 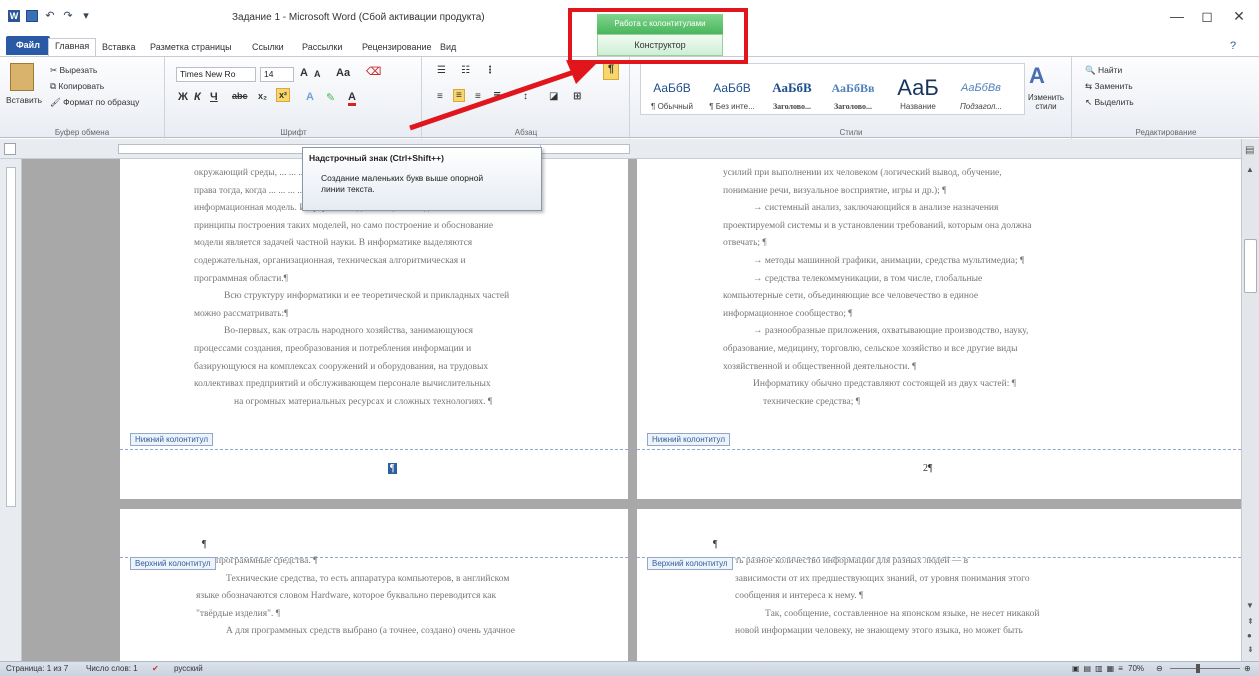 What do you see at coordinates (1046, 102) in the screenshot?
I see `change-styles-button: Изменить стили` at bounding box center [1046, 102].